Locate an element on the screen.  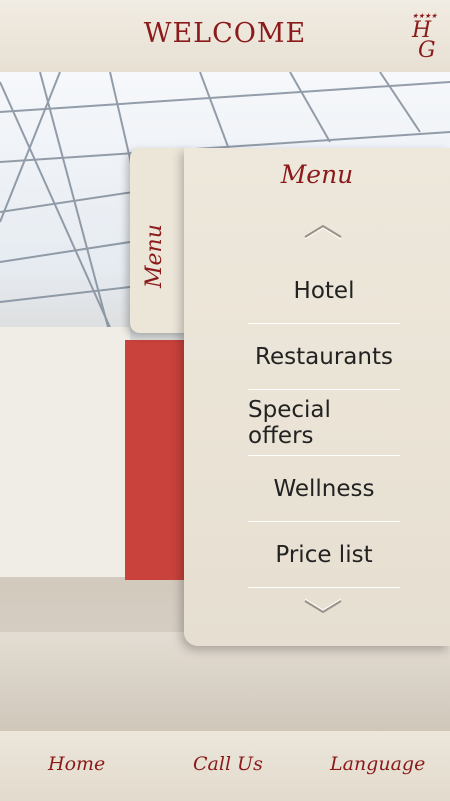
atrium-floor is located at coordinates (225, 681).